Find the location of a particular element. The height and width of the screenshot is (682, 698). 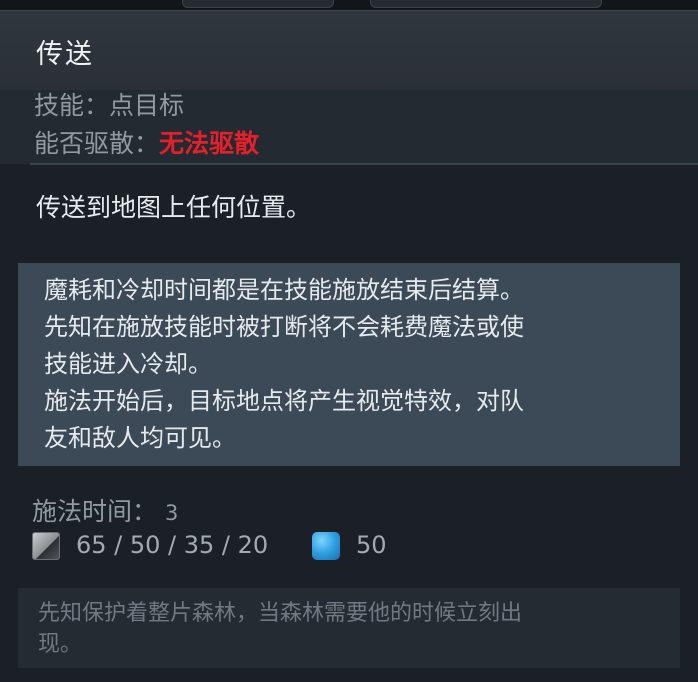

ability-lore: 先知保护着整片森林，当森林需要他的时候立刻出 现。 is located at coordinates (349, 628).